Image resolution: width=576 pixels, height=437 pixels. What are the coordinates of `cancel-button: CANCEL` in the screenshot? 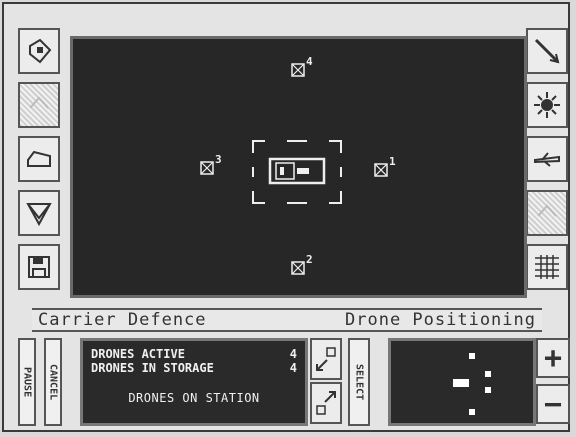 It's located at (53, 382).